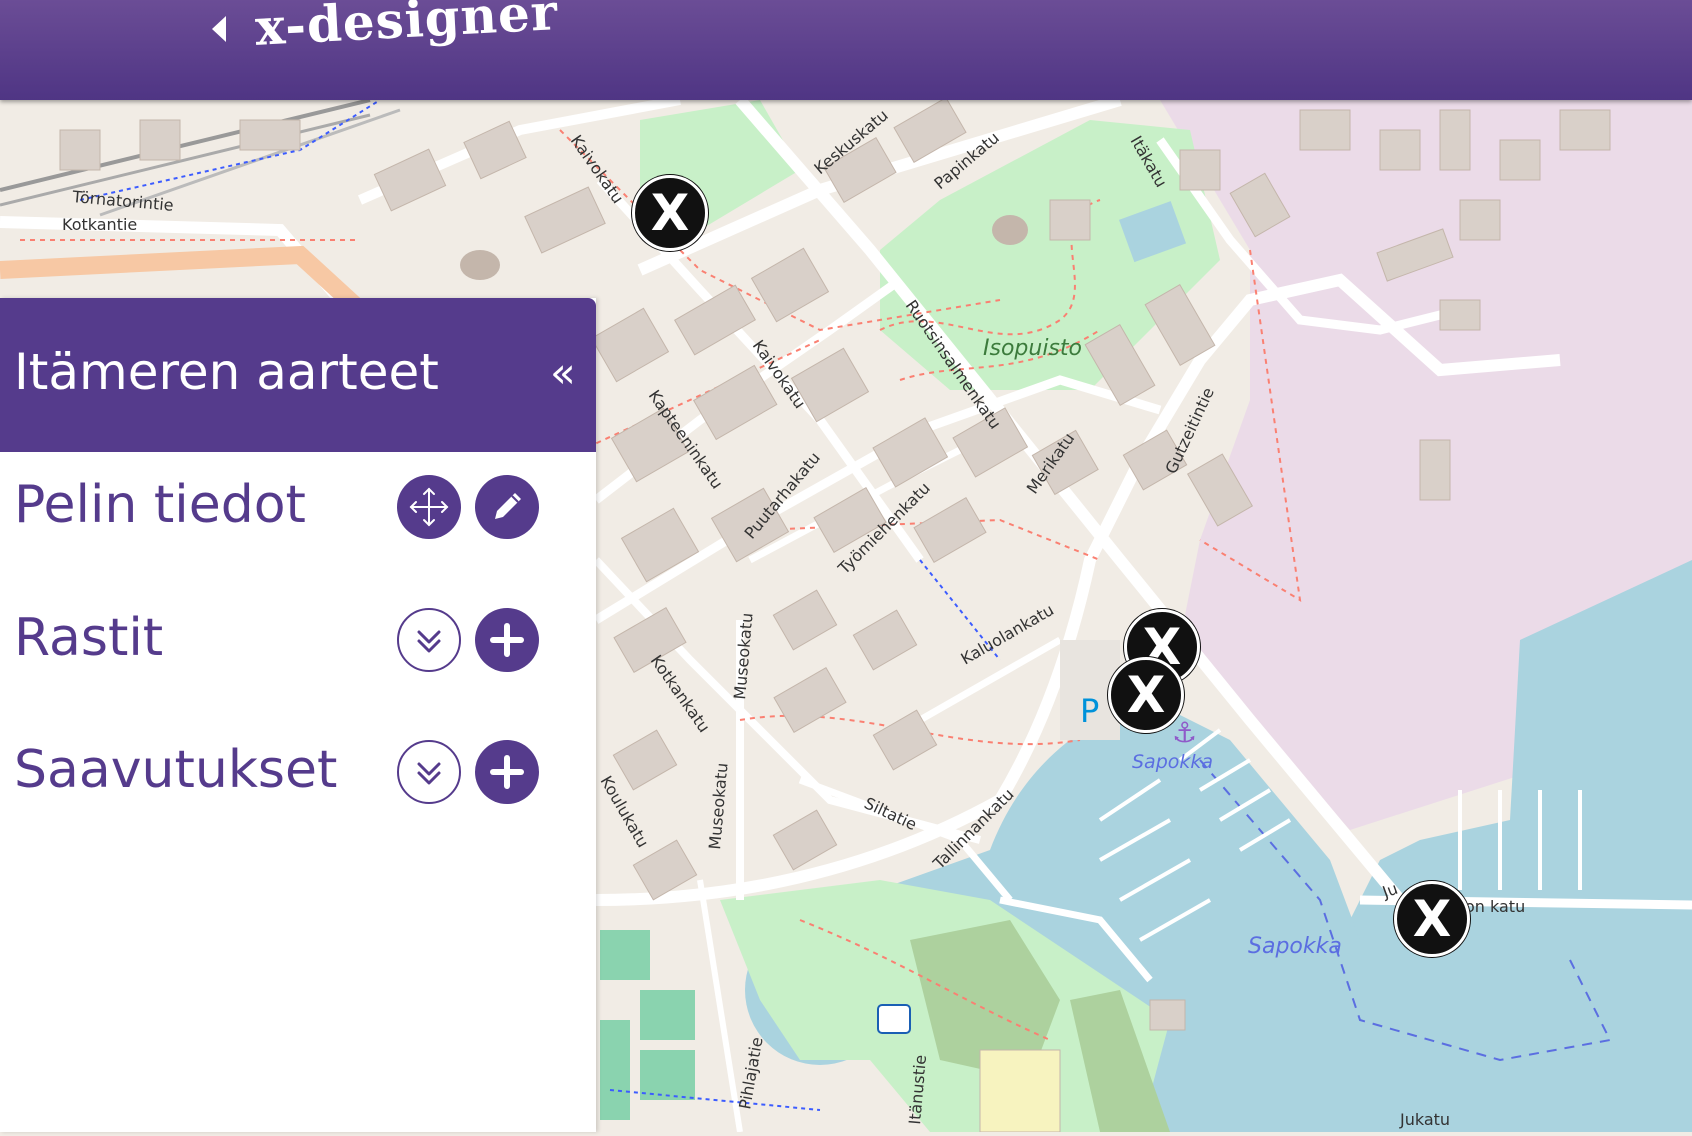  What do you see at coordinates (160, 505) in the screenshot?
I see `row-label: Pelin tiedot` at bounding box center [160, 505].